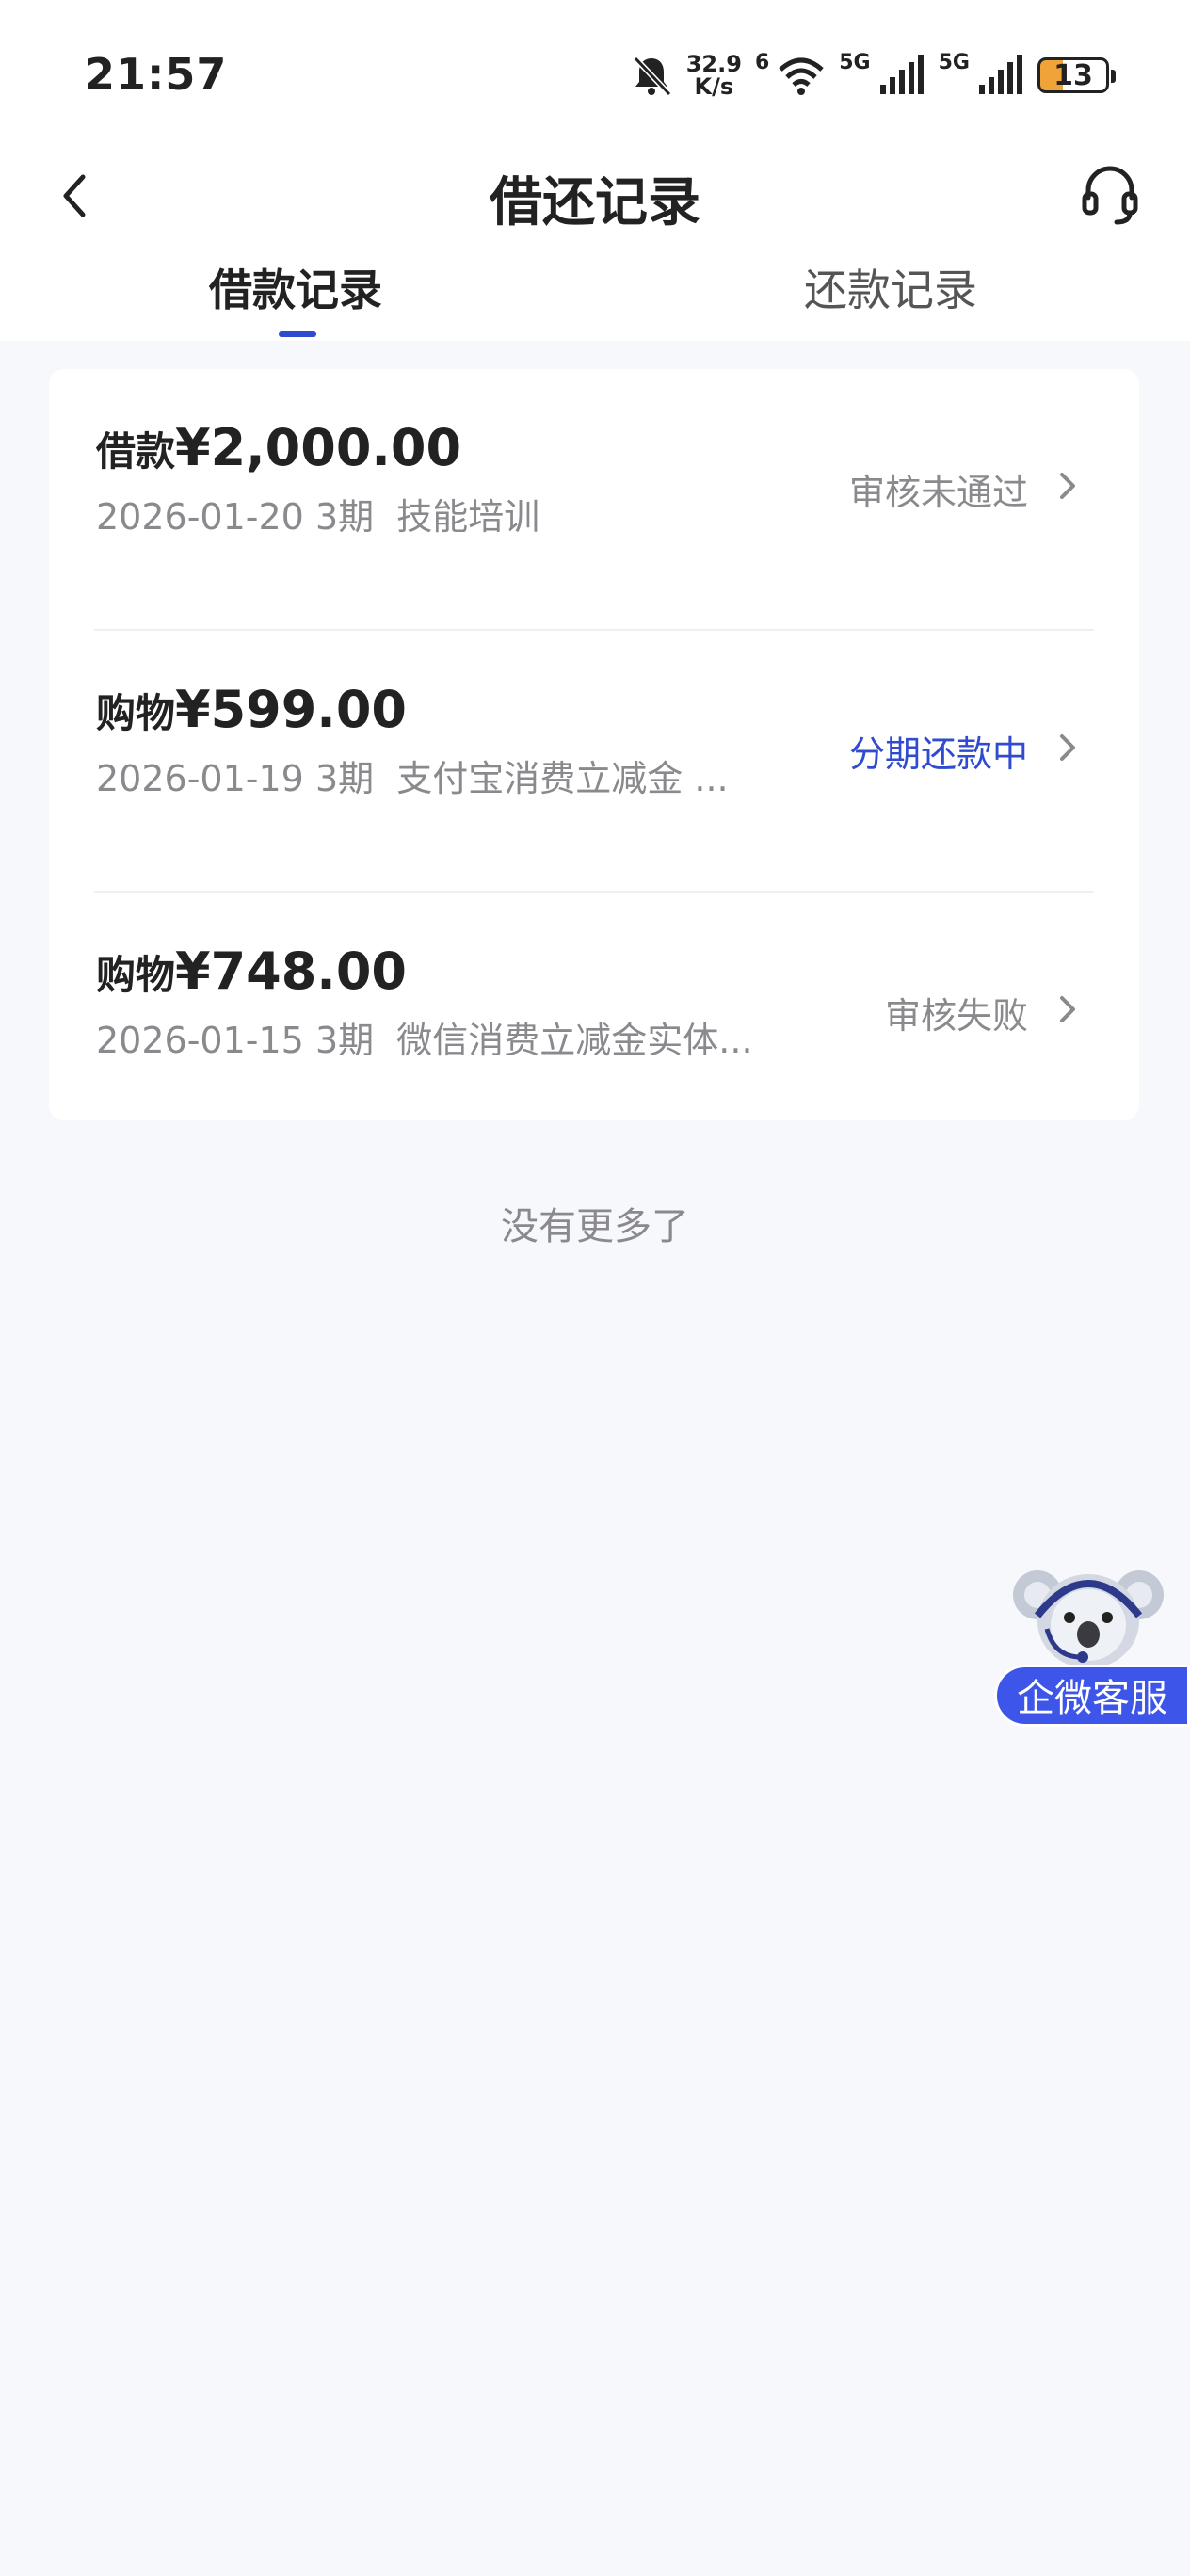 The image size is (1190, 2576). Describe the element at coordinates (890, 287) in the screenshot. I see `tab-repayment-records: 还款记录` at that location.